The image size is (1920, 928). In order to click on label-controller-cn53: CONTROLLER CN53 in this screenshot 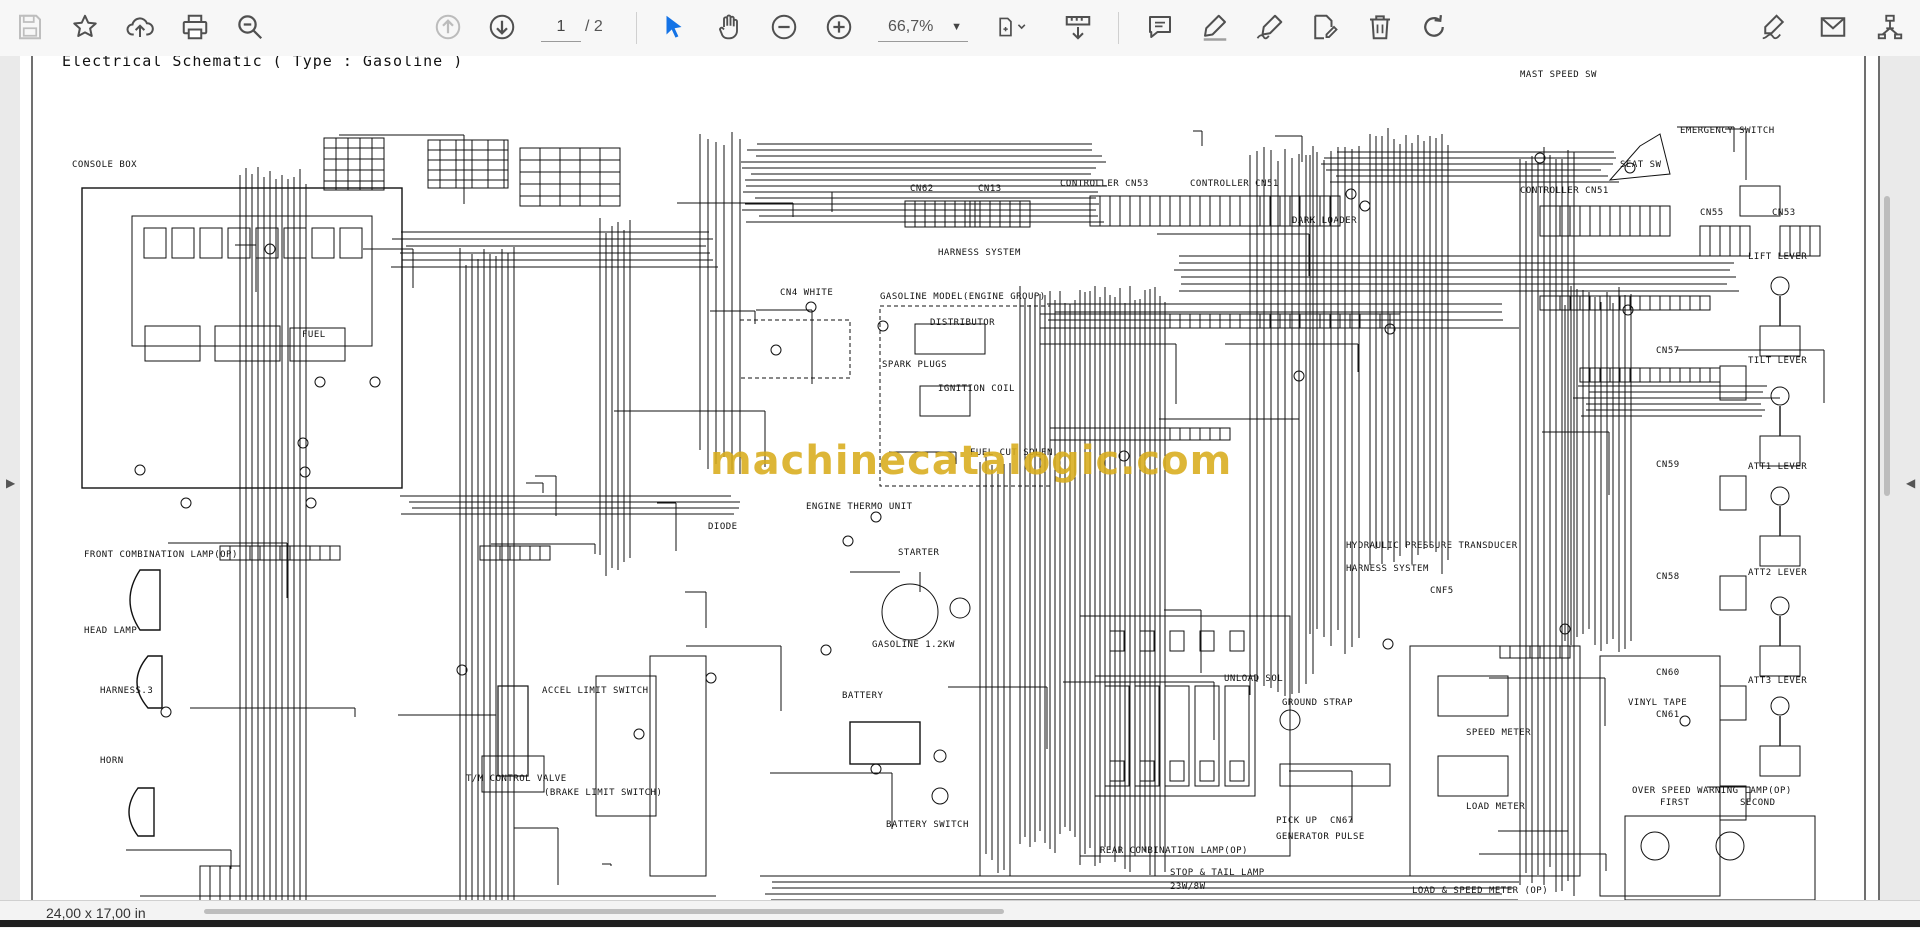, I will do `click(1104, 184)`.